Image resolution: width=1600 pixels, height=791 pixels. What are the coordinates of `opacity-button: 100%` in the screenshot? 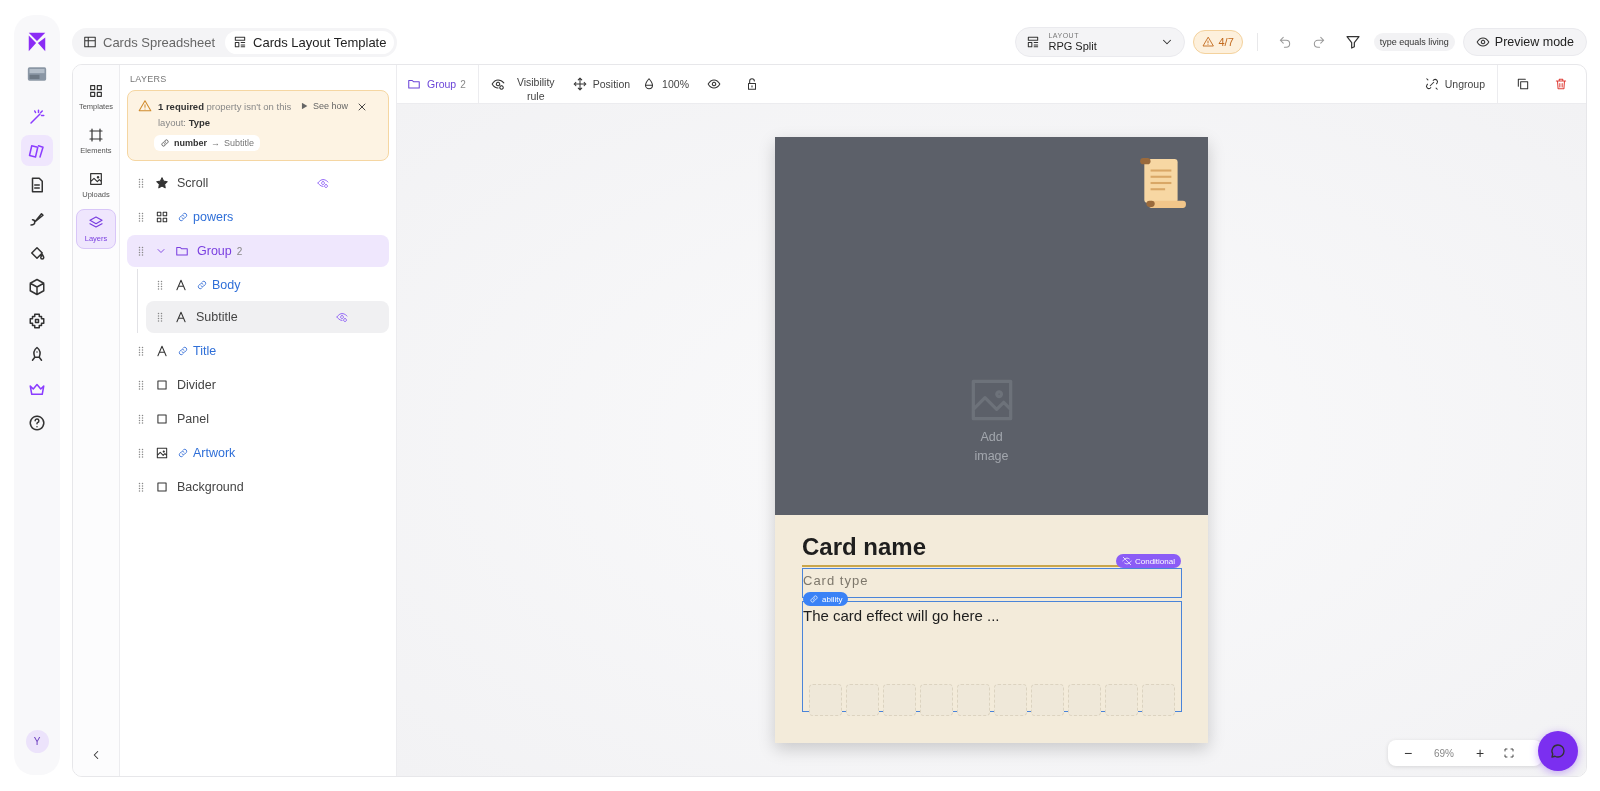 It's located at (665, 84).